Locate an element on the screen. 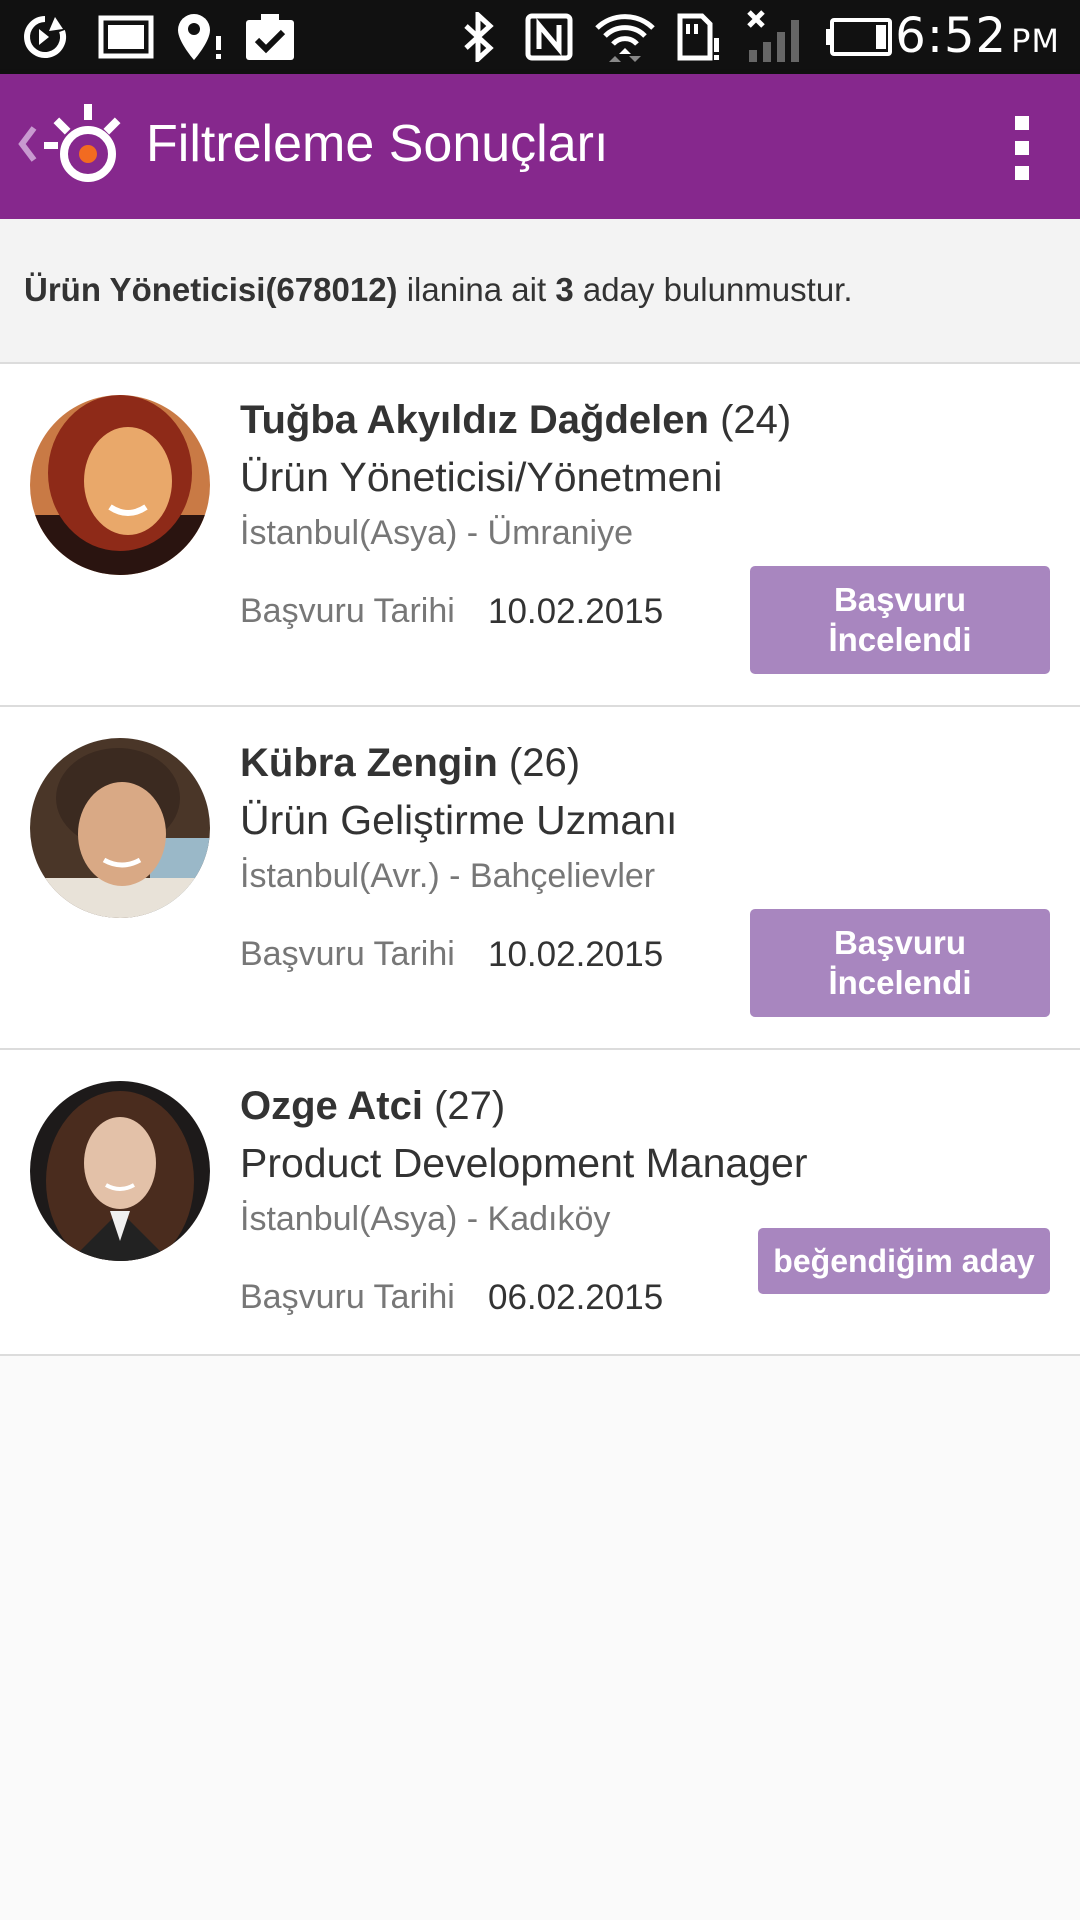 This screenshot has width=1080, height=1920. app-bar: Filtreleme Sonuçları is located at coordinates (540, 146).